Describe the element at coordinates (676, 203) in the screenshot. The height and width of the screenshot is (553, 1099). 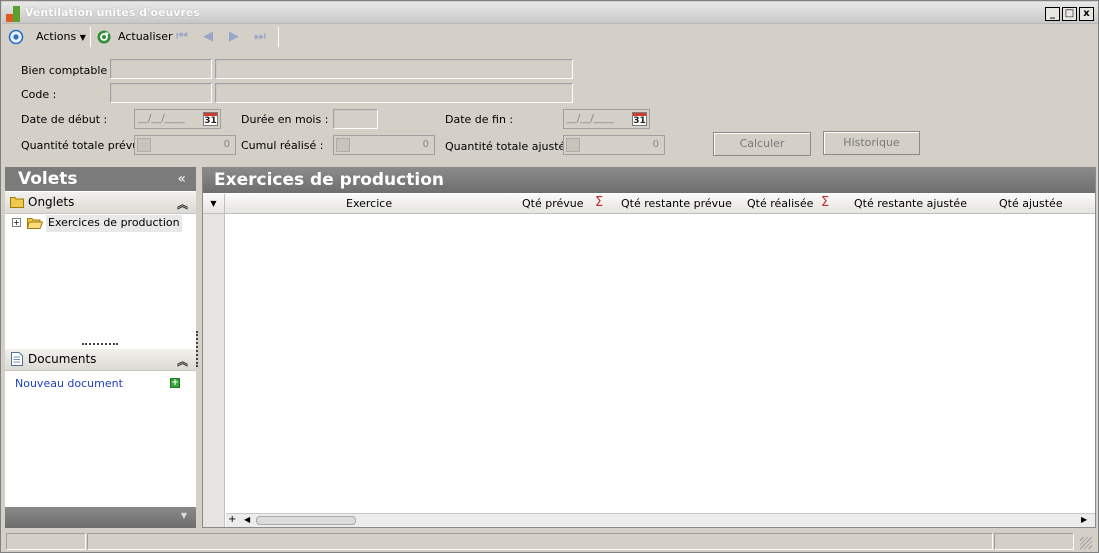
I see `col-qte-restante-prevue: Qté restante prévue` at that location.